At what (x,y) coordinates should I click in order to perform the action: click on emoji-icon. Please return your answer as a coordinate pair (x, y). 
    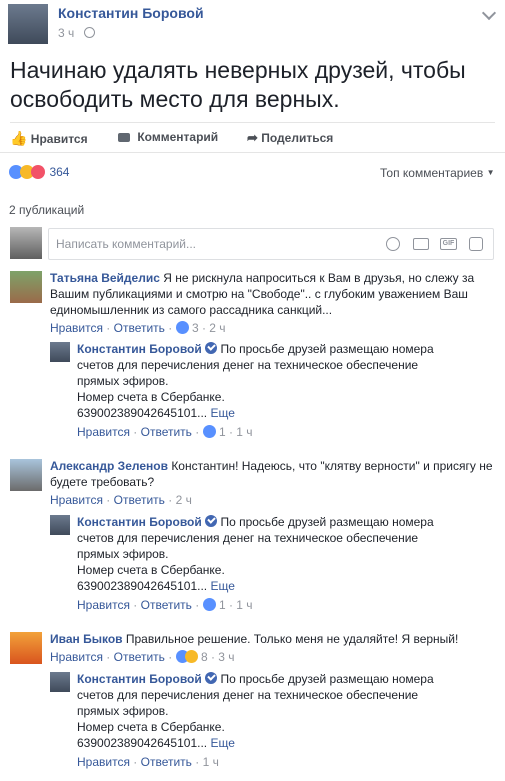
    Looking at the image, I should click on (393, 244).